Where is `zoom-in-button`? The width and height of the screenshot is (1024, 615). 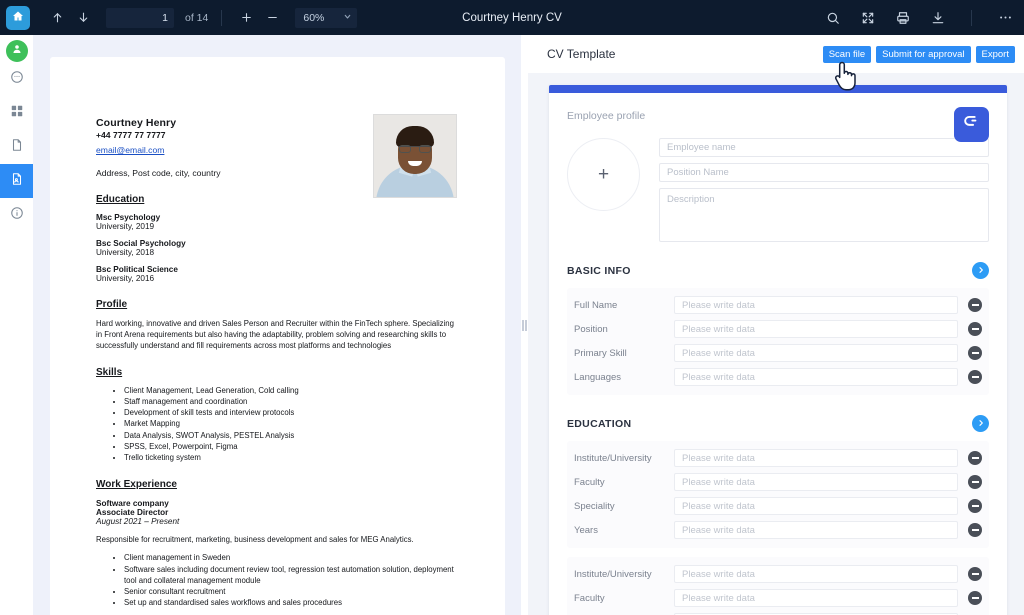 zoom-in-button is located at coordinates (246, 18).